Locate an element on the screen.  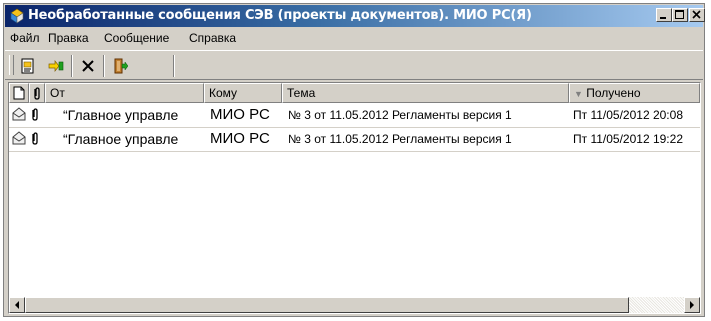
header-to: Кому is located at coordinates (243, 93).